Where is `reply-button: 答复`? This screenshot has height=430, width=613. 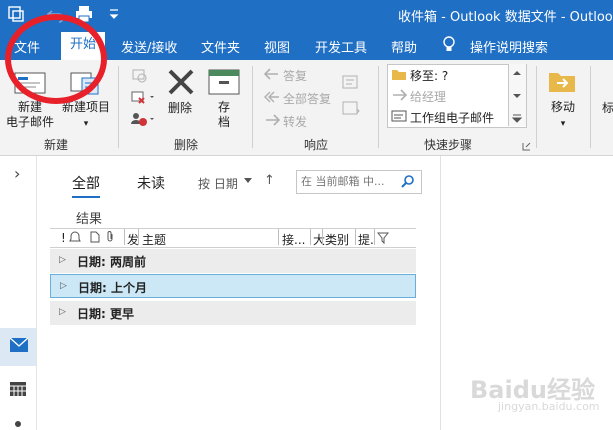
reply-button: 答复 is located at coordinates (295, 75).